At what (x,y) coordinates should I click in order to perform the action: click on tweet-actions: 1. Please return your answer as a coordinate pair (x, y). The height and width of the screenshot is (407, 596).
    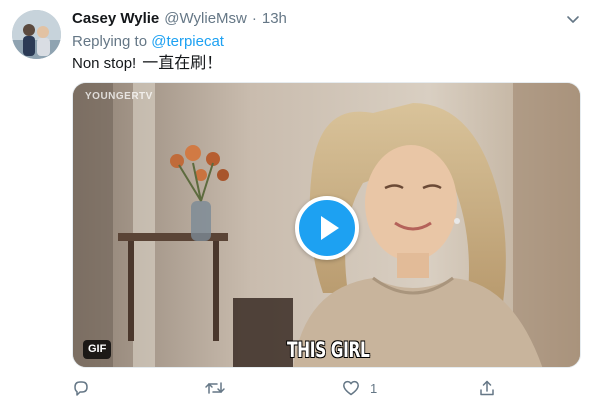
    Looking at the image, I should click on (322, 388).